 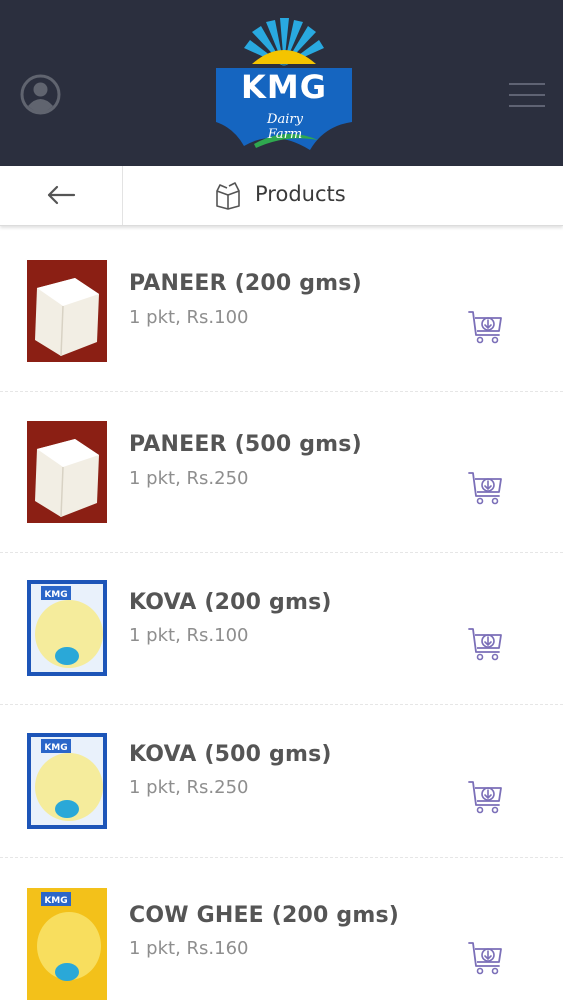 I want to click on logo-brand-text: KMG, so click(x=284, y=87).